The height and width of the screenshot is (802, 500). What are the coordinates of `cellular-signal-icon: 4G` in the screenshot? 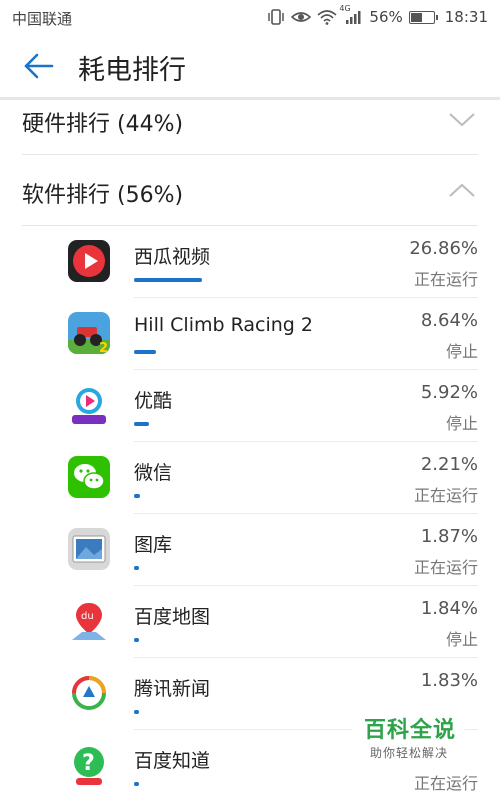 It's located at (351, 14).